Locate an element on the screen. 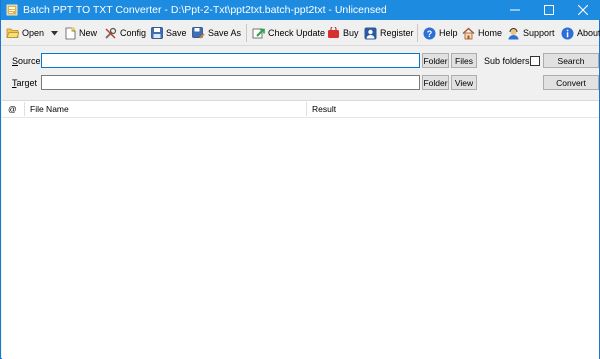 The width and height of the screenshot is (600, 359). subfolders-checkbox is located at coordinates (535, 61).